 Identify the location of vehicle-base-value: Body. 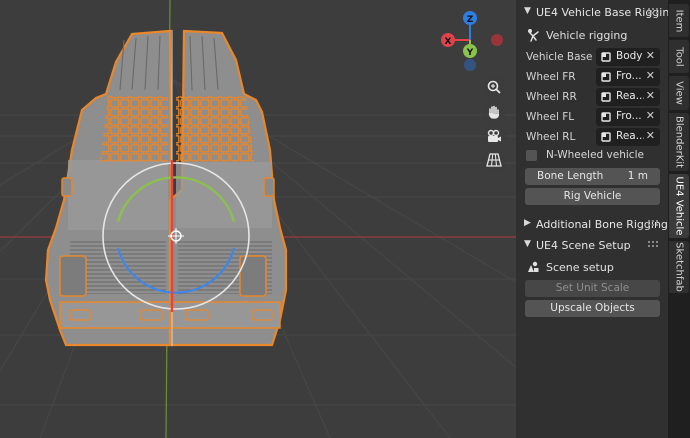
(629, 56).